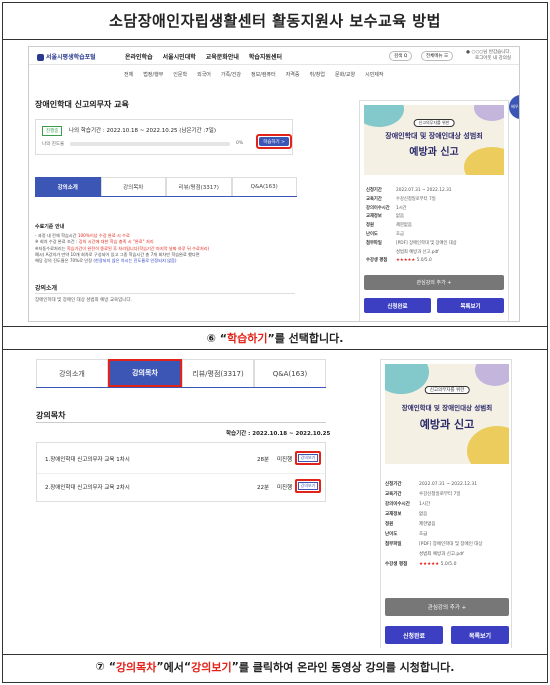 This screenshot has height=685, width=550. I want to click on criteria-text: ※자동수료처리는, so click(51, 248).